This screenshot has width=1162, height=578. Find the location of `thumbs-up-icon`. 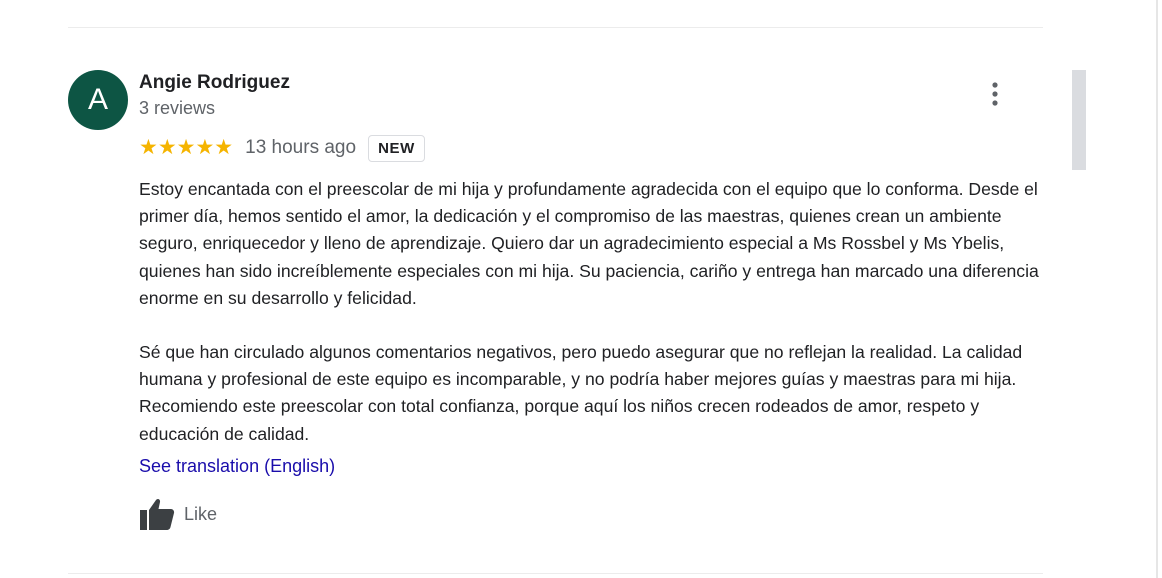

thumbs-up-icon is located at coordinates (157, 514).